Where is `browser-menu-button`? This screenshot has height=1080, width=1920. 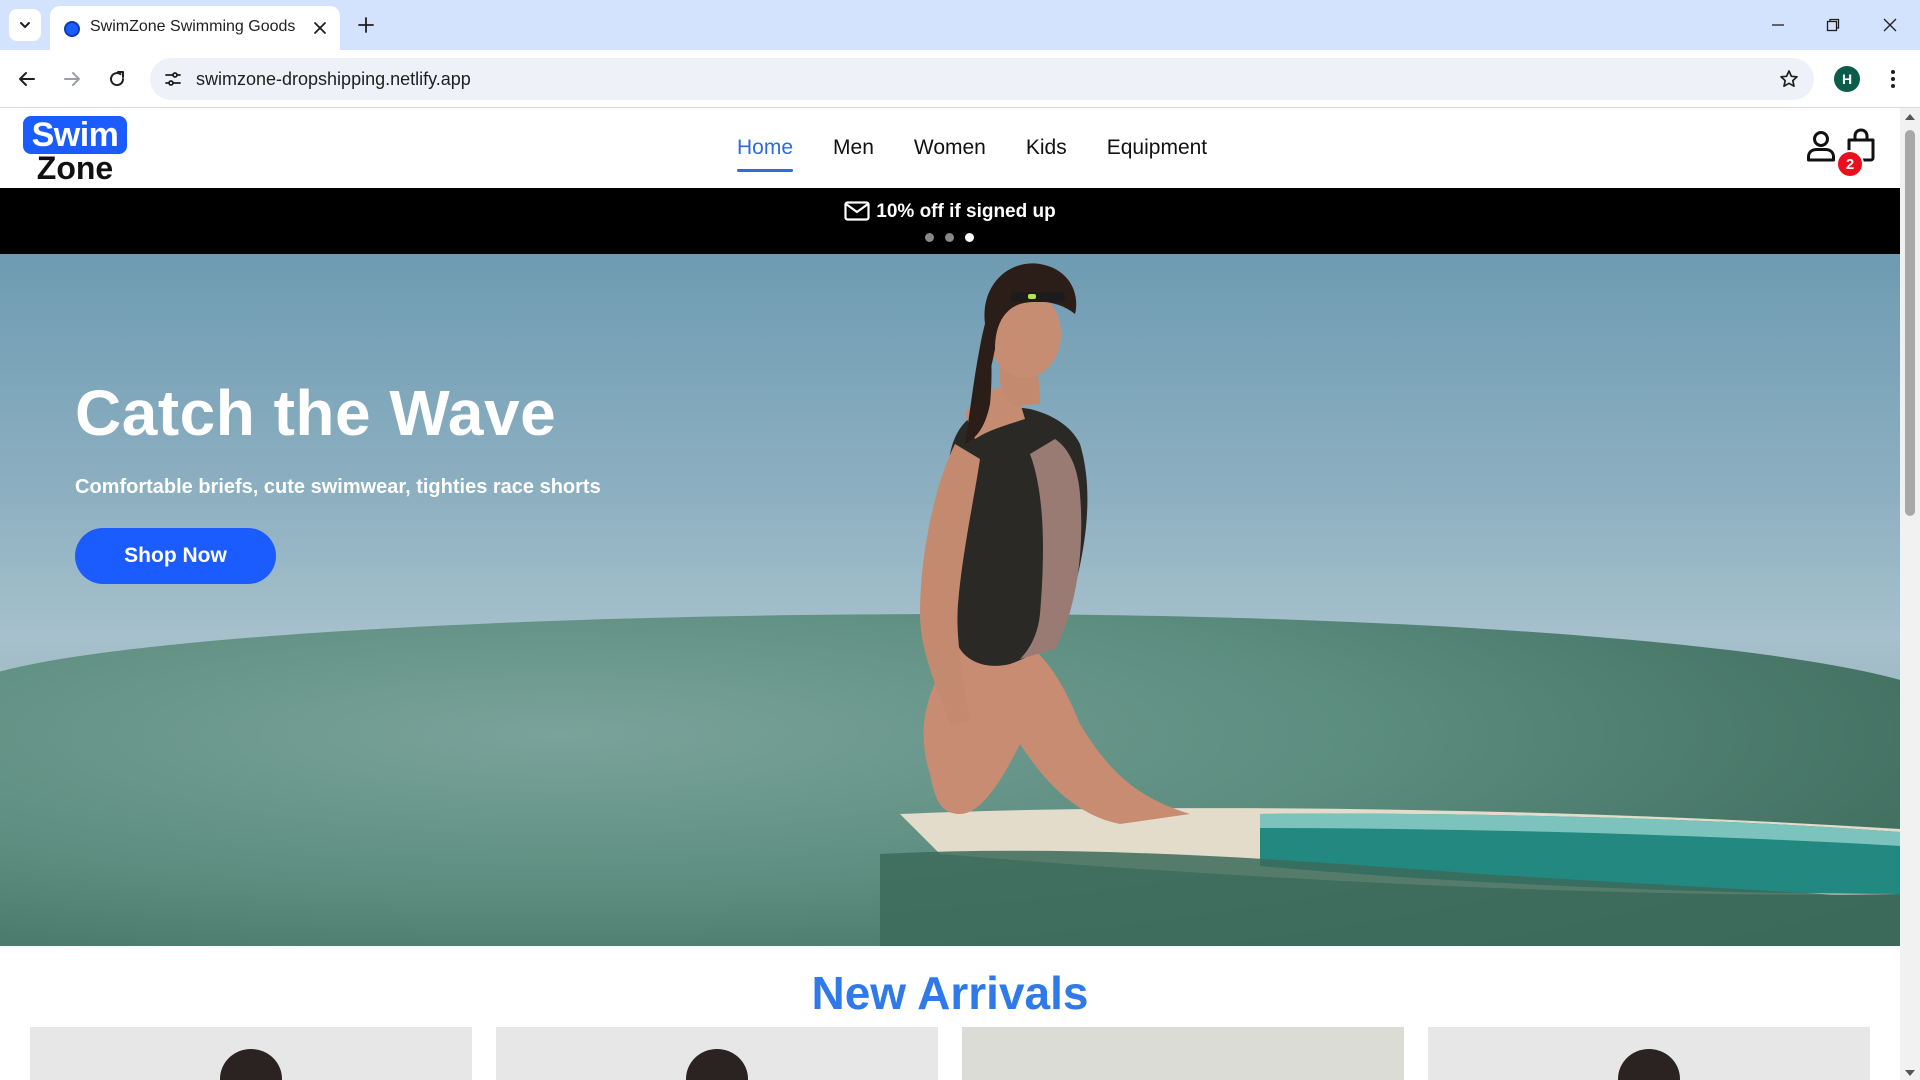
browser-menu-button is located at coordinates (1893, 79).